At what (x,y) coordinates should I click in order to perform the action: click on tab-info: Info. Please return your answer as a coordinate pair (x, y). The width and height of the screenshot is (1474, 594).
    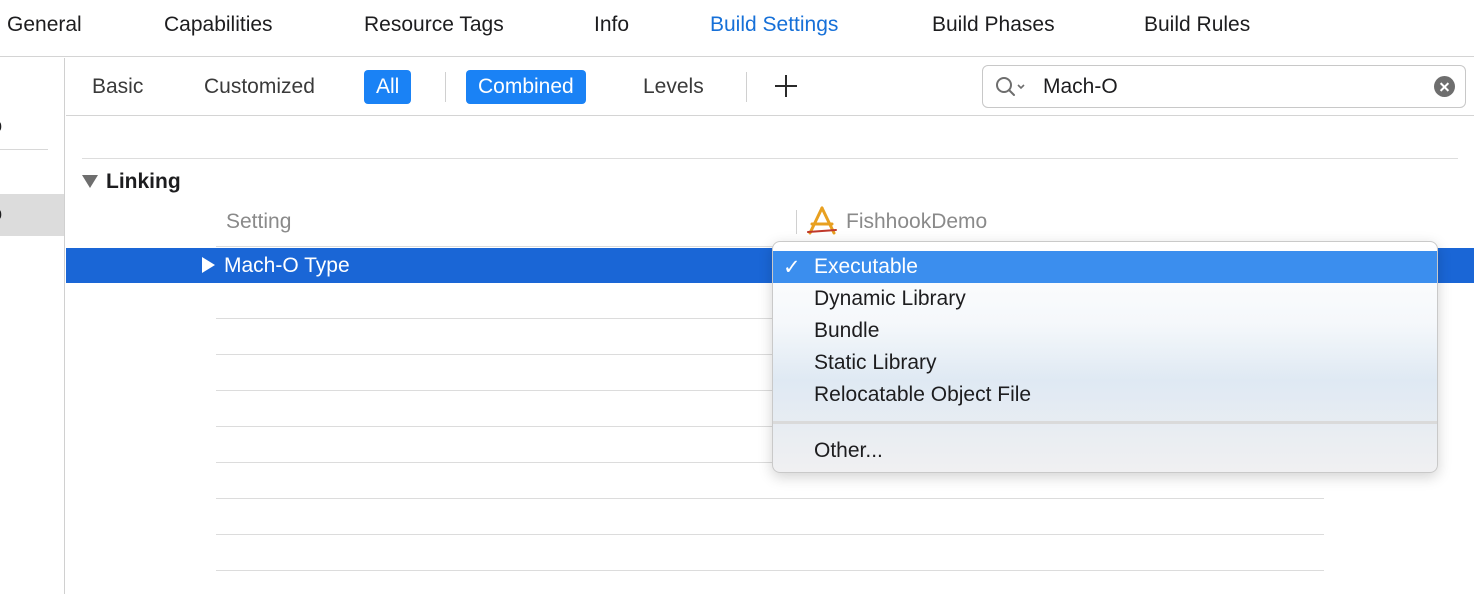
    Looking at the image, I should click on (611, 25).